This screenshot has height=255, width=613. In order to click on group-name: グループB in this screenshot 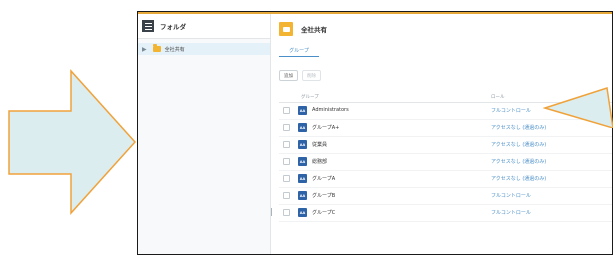, I will do `click(324, 196)`.